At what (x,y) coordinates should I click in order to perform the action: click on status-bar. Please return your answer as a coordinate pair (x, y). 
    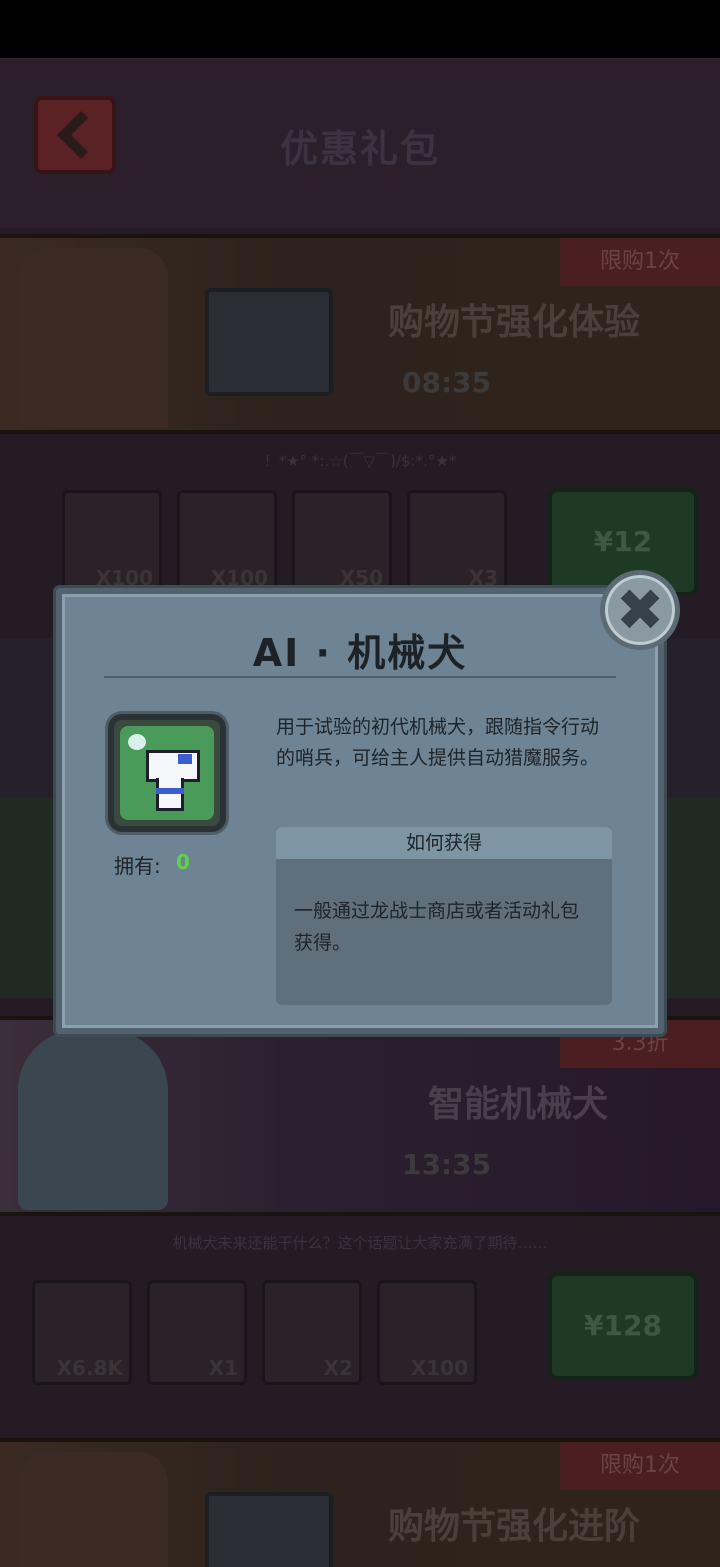
    Looking at the image, I should click on (360, 29).